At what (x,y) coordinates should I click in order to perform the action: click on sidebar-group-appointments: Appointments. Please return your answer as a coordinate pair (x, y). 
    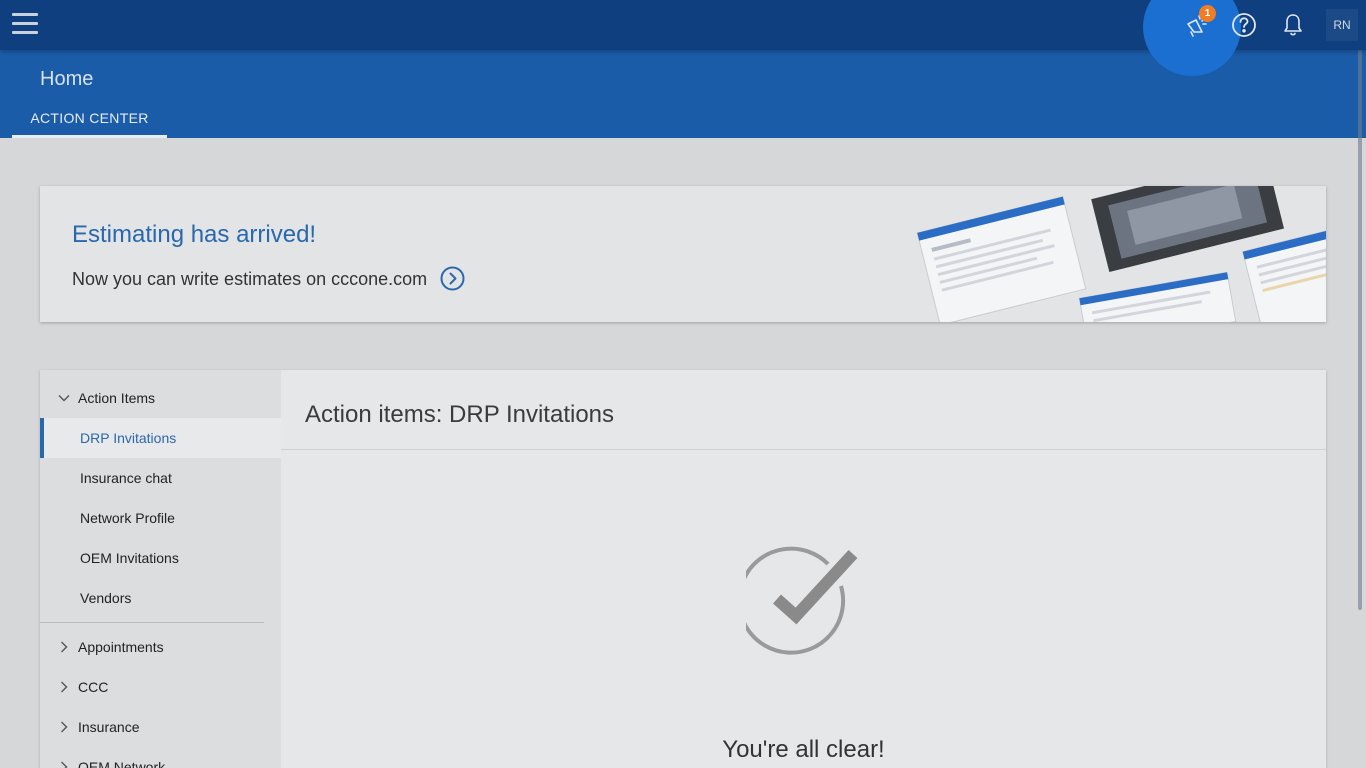
    Looking at the image, I should click on (160, 647).